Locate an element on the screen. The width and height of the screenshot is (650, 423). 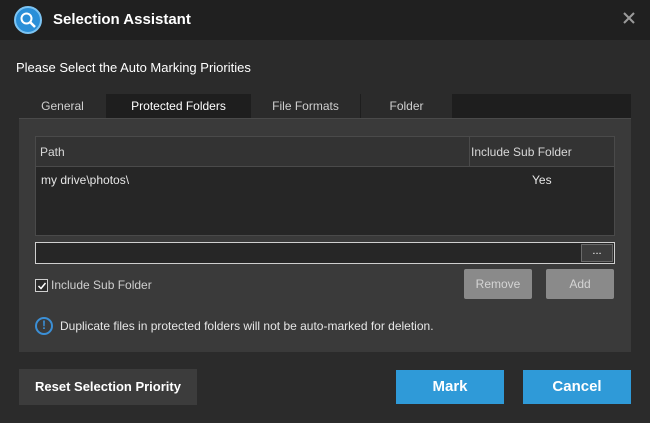
column-header-path: Path is located at coordinates (52, 152).